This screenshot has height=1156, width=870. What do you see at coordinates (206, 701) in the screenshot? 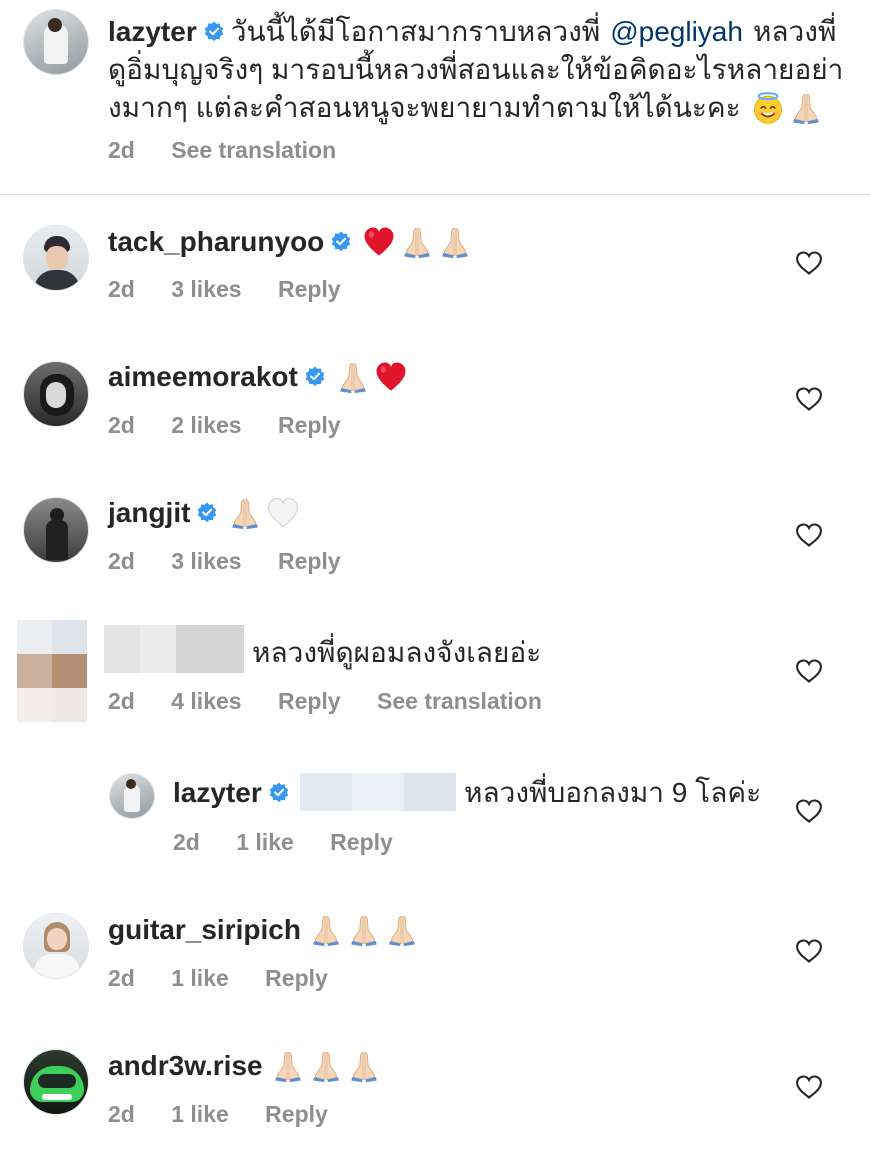
I see `likes-count: 4 likes` at bounding box center [206, 701].